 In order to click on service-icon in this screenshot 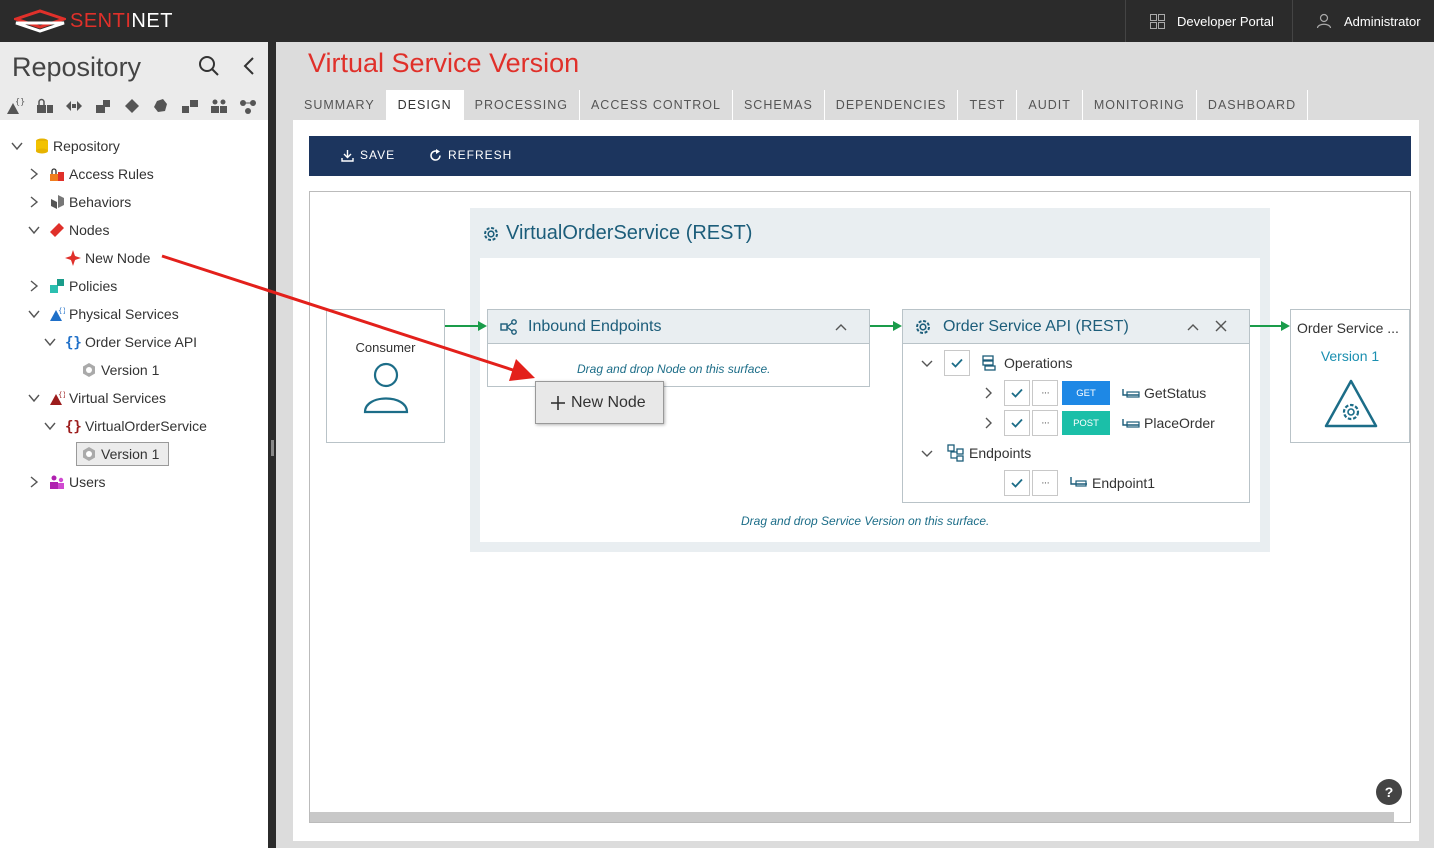, I will do `click(1351, 403)`.